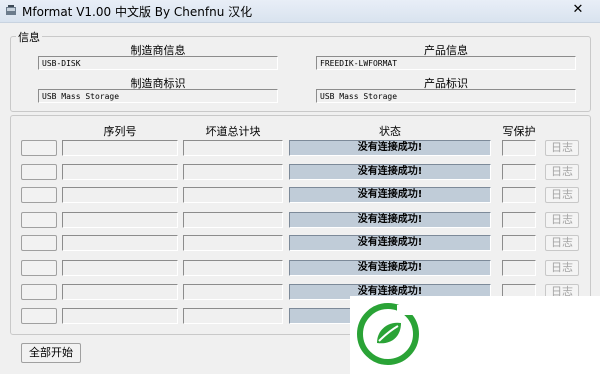  What do you see at coordinates (446, 63) in the screenshot?
I see `product-info-field: FREEDIK-LWFORMAT` at bounding box center [446, 63].